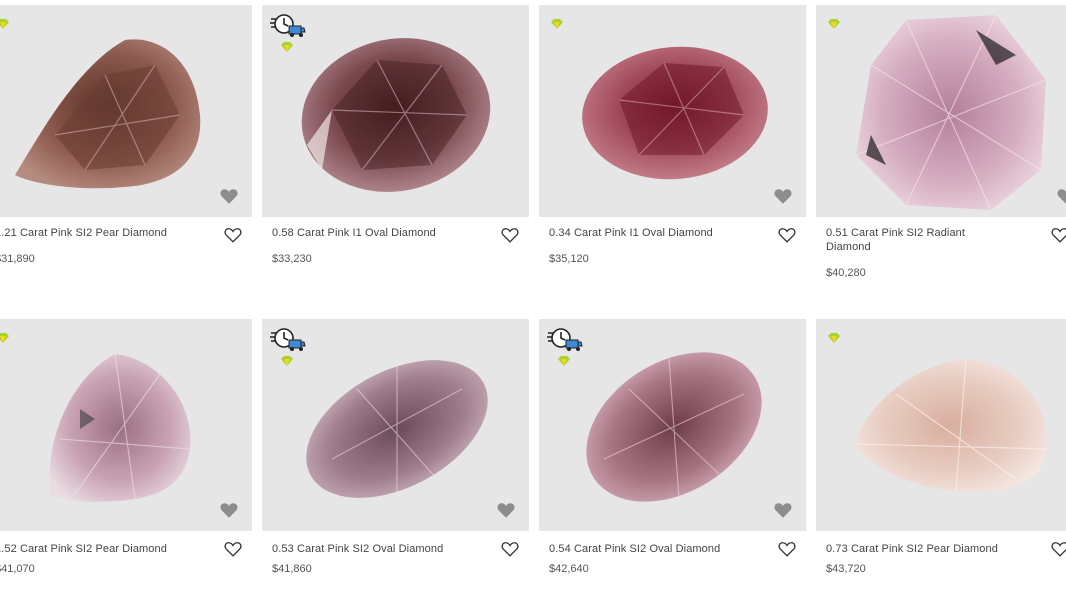 The image size is (1066, 600). What do you see at coordinates (377, 549) in the screenshot?
I see `product-title: 0.53 Carat Pink SI2 Oval Diamond` at bounding box center [377, 549].